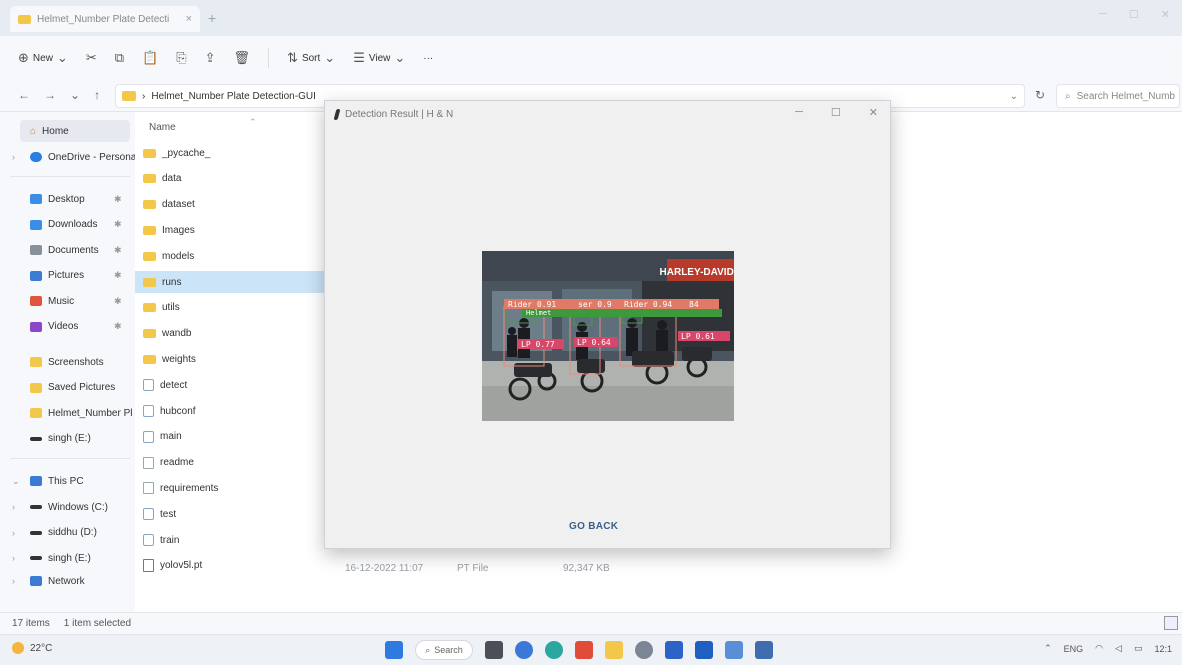  I want to click on column-header-name: Name ⌃, so click(203, 125).